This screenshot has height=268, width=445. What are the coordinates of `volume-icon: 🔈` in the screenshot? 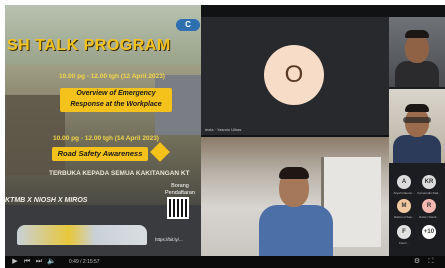 It's located at (51, 262).